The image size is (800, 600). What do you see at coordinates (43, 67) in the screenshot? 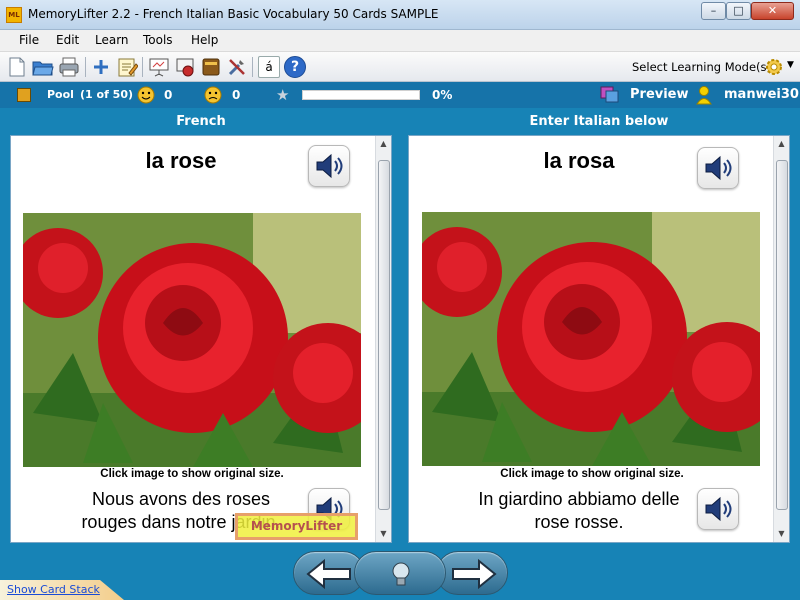
I see `open-folder-icon` at bounding box center [43, 67].